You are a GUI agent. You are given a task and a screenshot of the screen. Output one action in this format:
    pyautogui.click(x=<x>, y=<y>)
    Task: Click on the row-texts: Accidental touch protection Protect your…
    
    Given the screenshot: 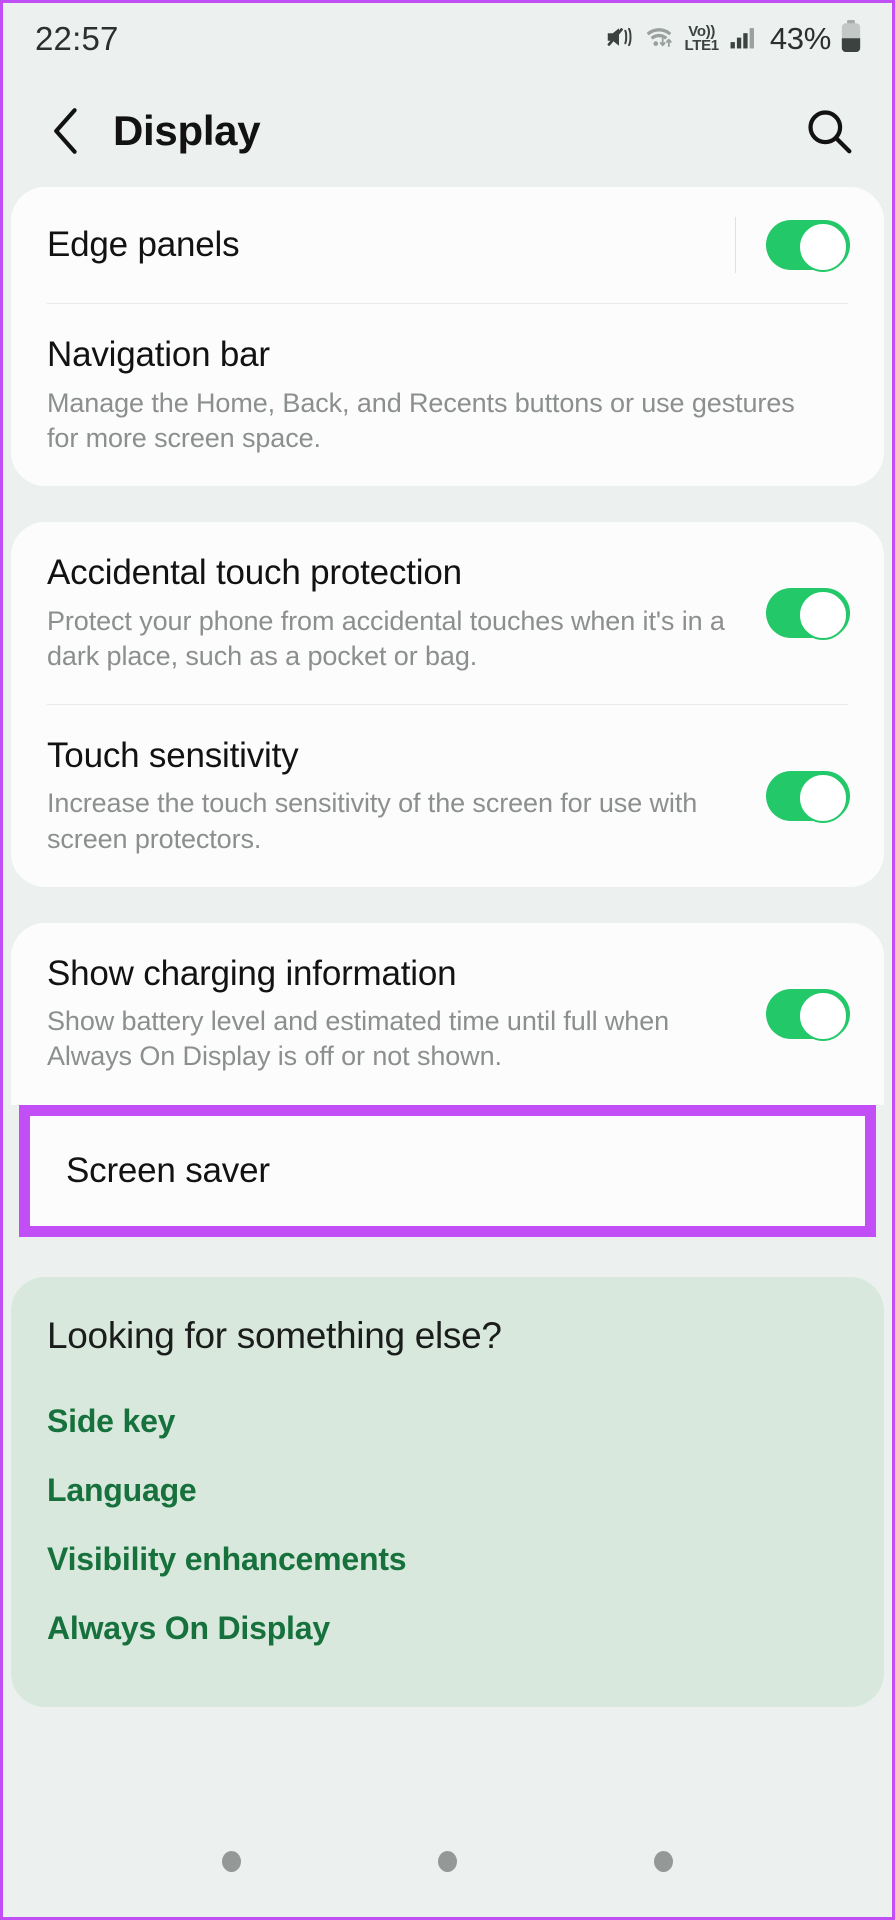 What is the action you would take?
    pyautogui.click(x=406, y=613)
    